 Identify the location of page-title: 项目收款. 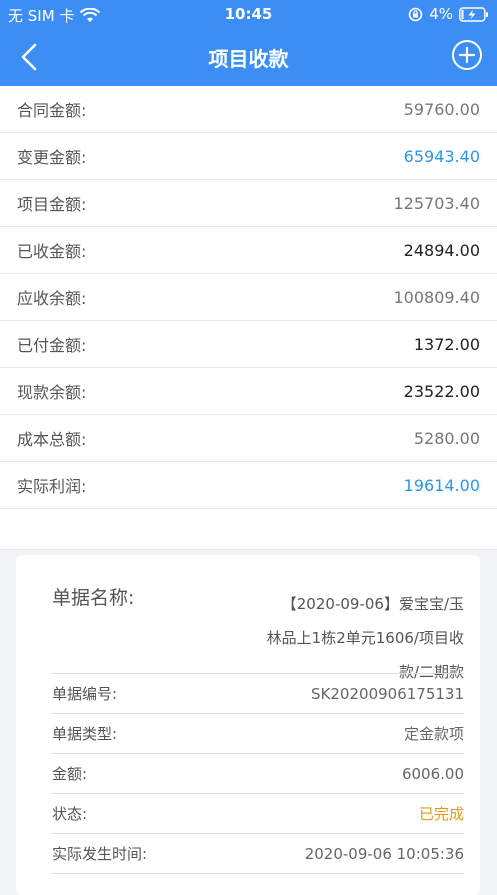
(248, 59).